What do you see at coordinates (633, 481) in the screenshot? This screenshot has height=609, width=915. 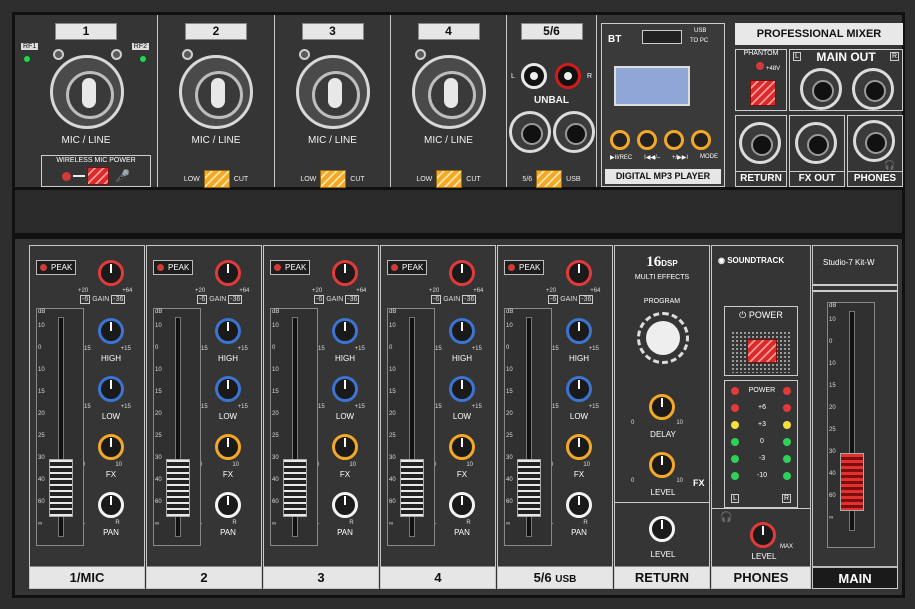 I see `fx-level-min-label: 0` at bounding box center [633, 481].